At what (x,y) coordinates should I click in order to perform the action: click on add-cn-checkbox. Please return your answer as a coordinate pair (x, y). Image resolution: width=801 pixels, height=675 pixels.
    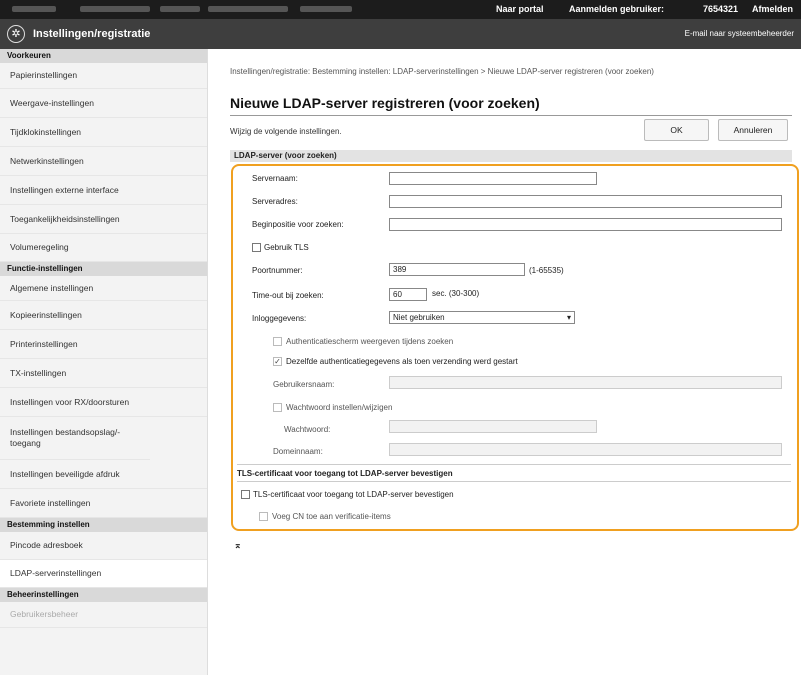
    Looking at the image, I should click on (263, 516).